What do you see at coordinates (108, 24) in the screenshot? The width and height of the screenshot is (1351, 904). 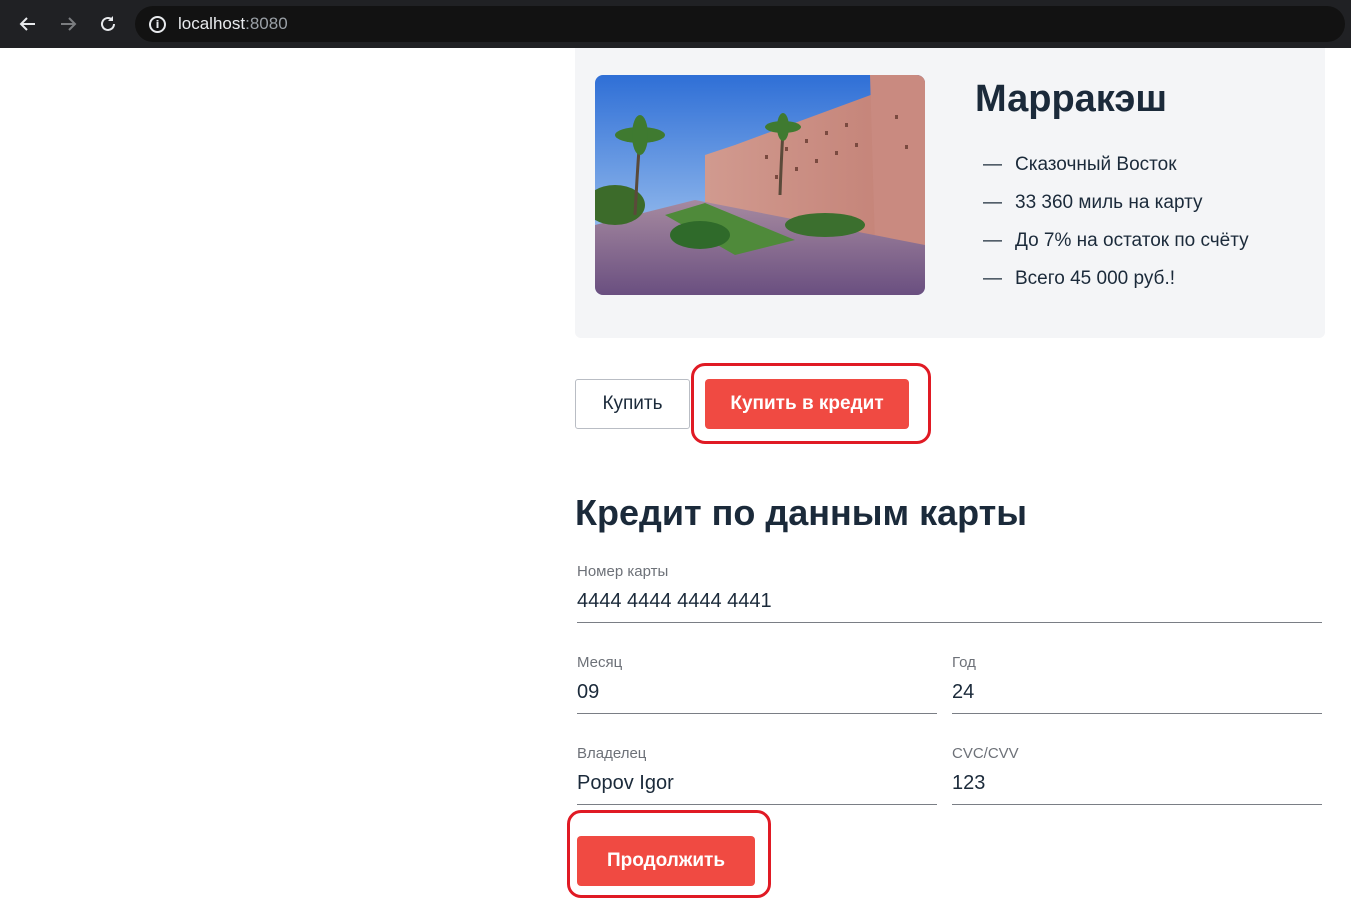 I see `reload-icon` at bounding box center [108, 24].